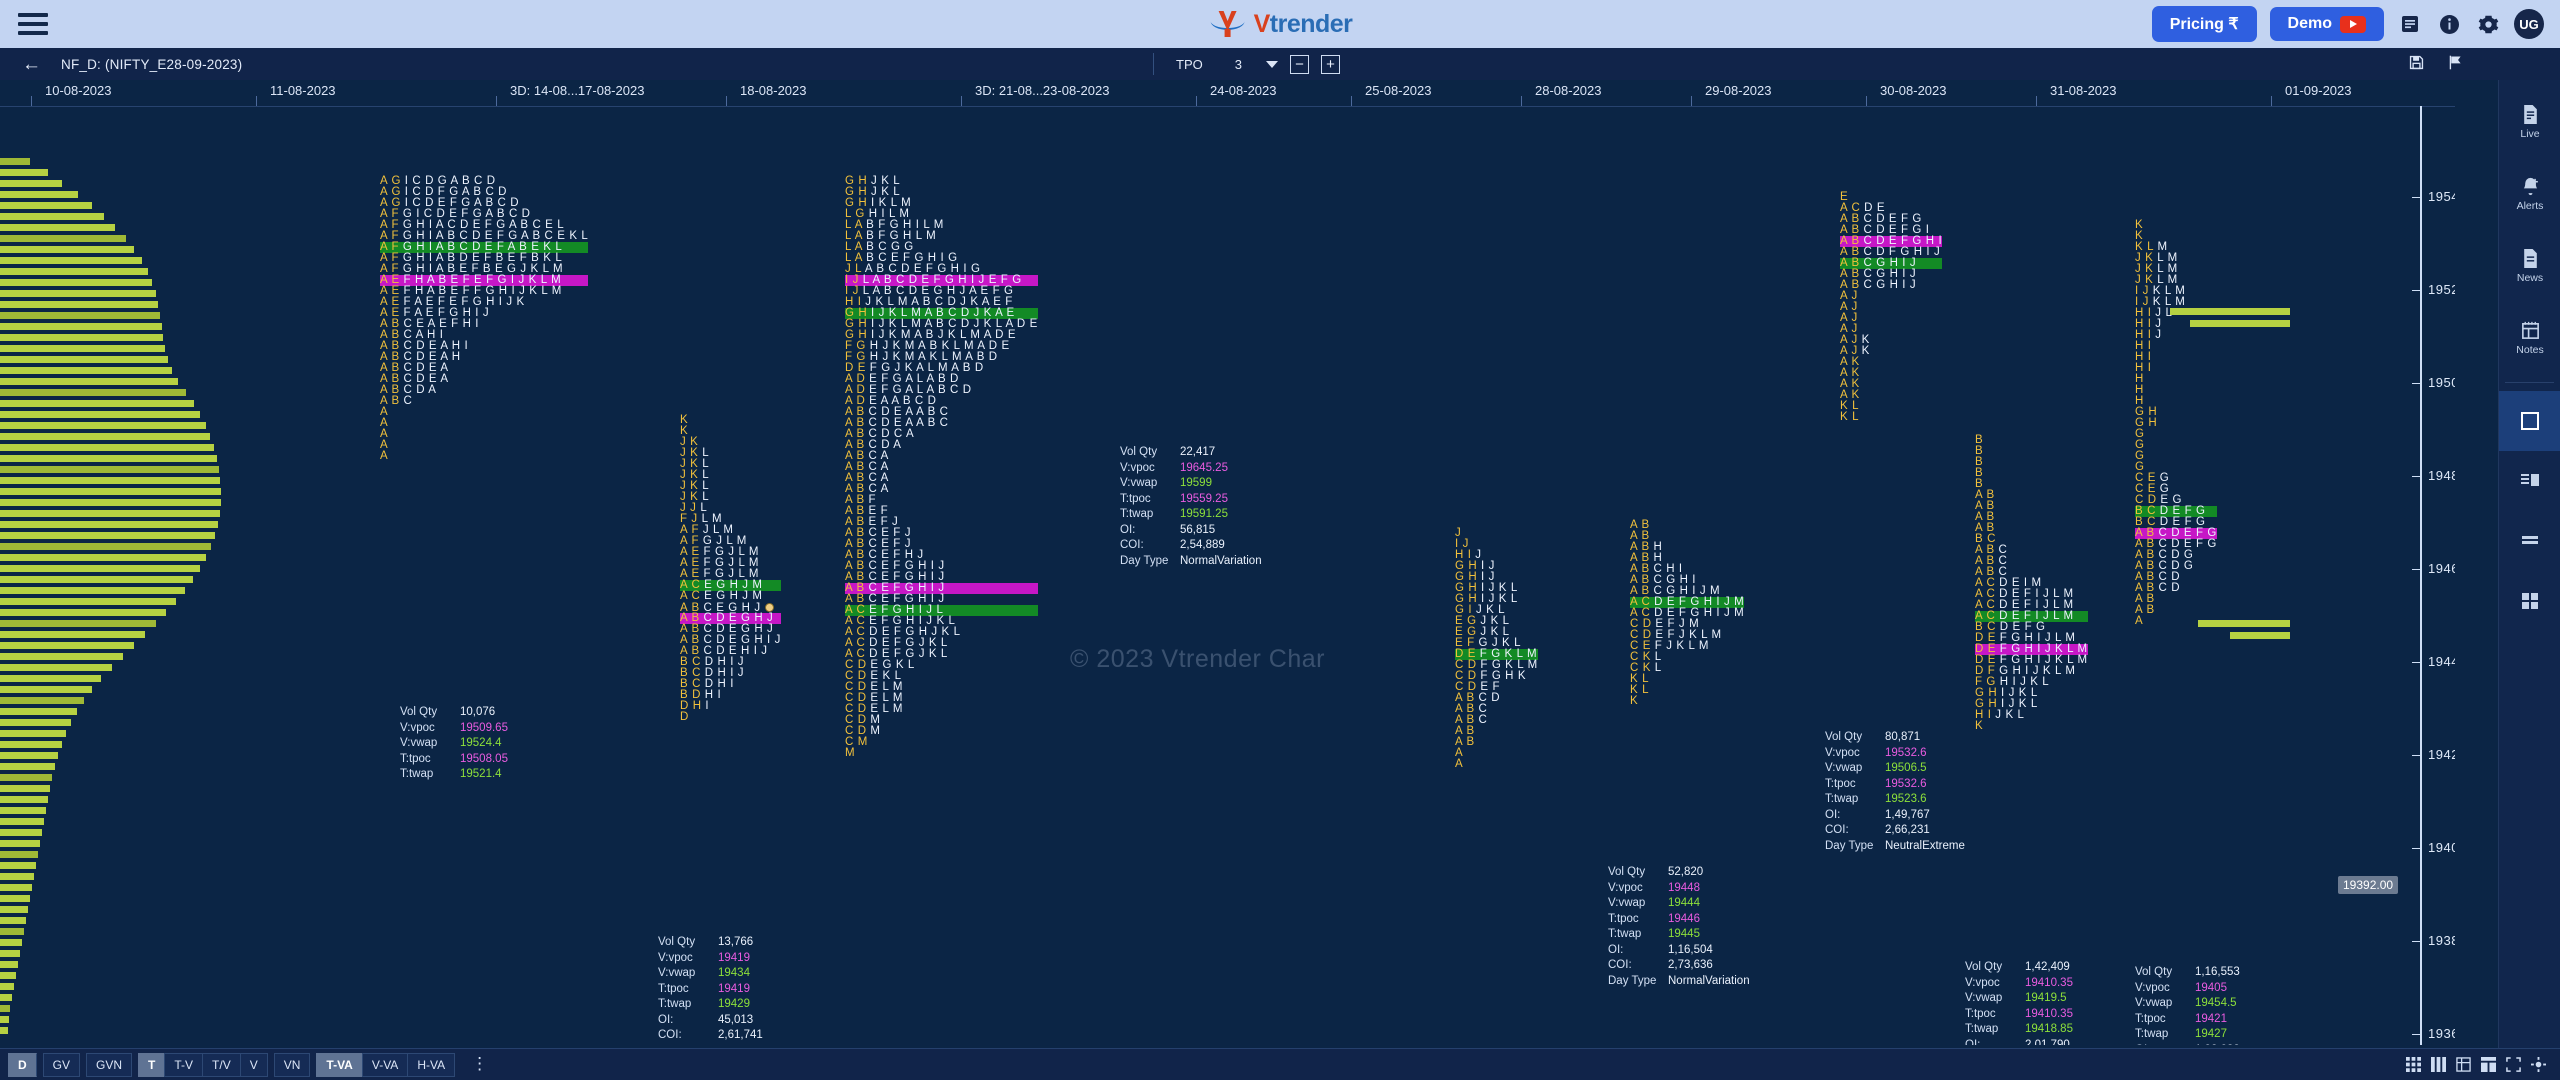 The image size is (2560, 1080). I want to click on stat-row: COI: 2,73,636, so click(1679, 966).